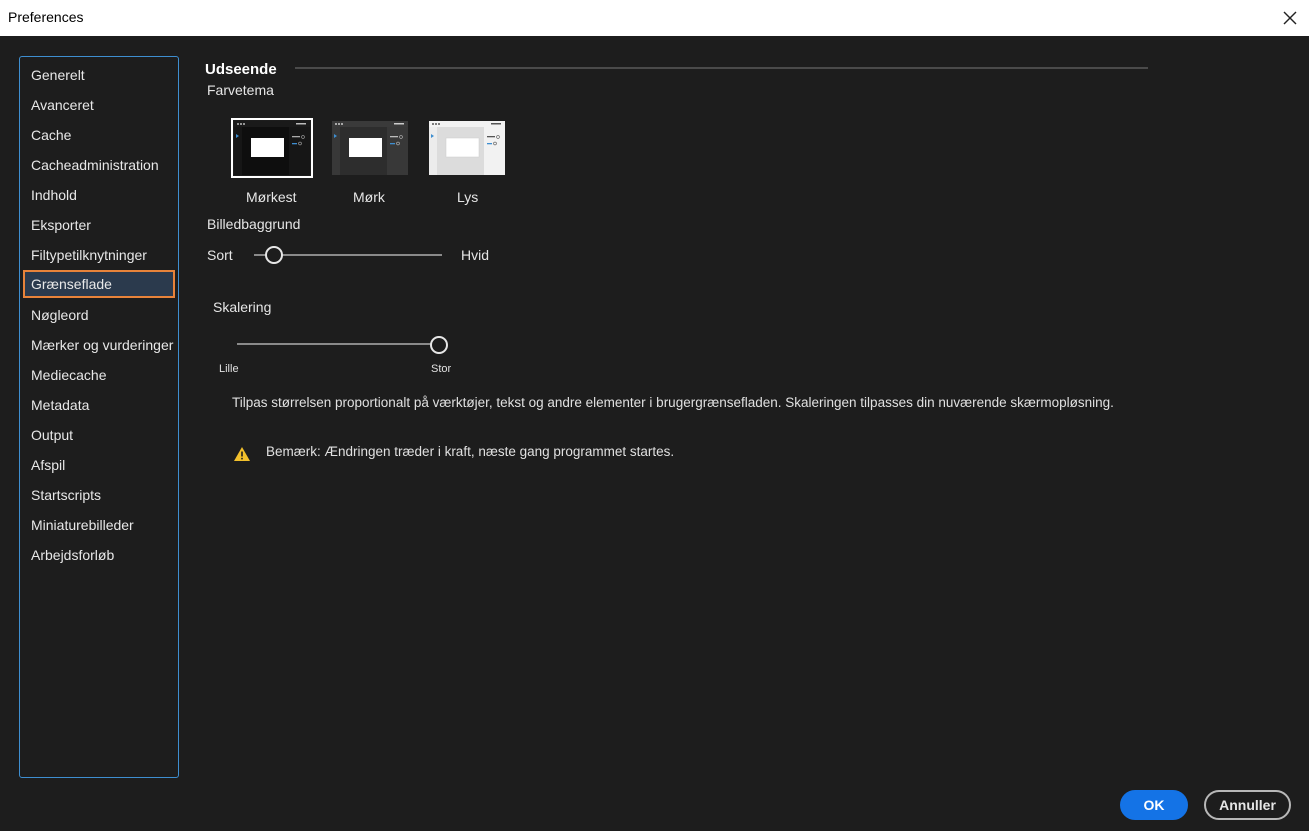 This screenshot has height=831, width=1309. I want to click on sidebar-item-mediecache: Mediecache, so click(99, 375).